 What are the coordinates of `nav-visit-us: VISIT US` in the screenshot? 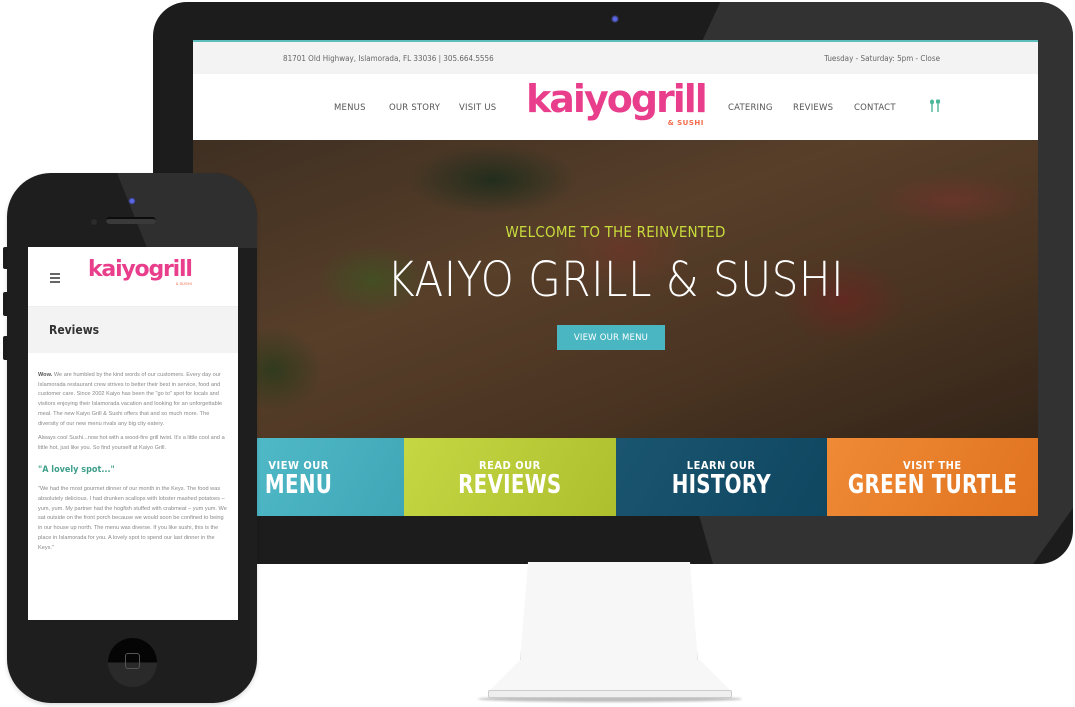 It's located at (477, 108).